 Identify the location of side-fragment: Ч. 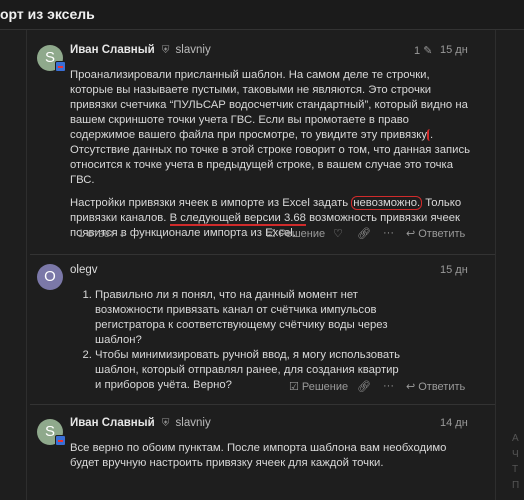
(515, 454).